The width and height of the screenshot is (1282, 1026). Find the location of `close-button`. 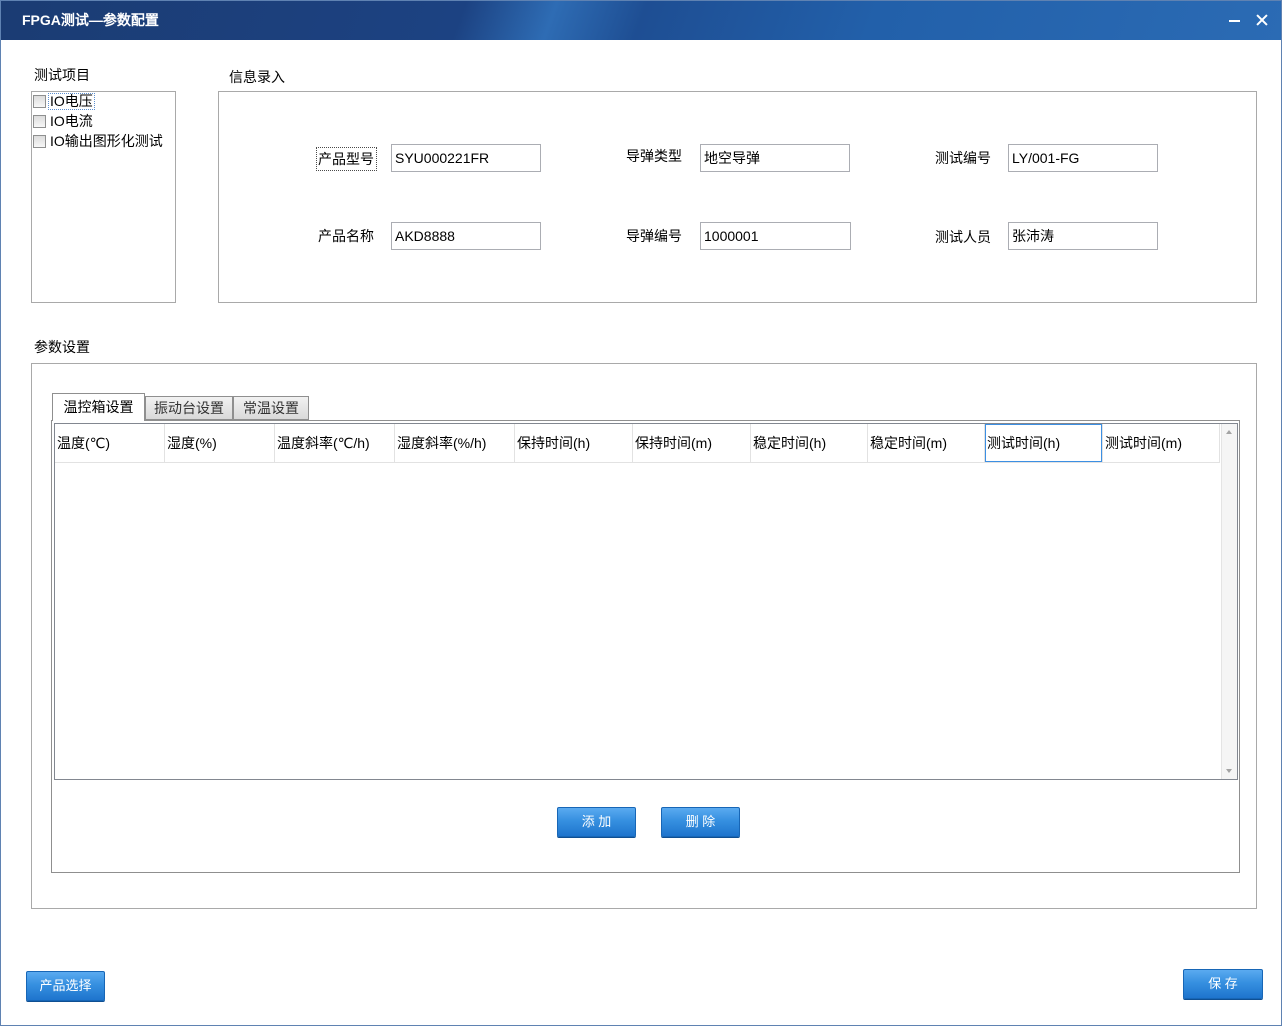

close-button is located at coordinates (1262, 20).